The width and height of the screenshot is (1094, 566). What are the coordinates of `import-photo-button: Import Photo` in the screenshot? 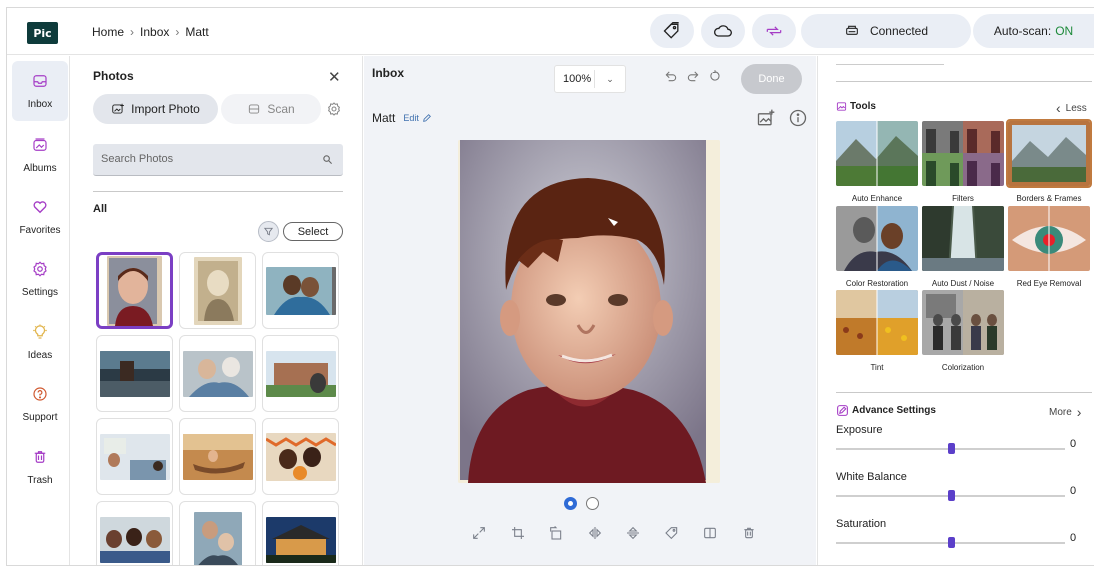 It's located at (155, 109).